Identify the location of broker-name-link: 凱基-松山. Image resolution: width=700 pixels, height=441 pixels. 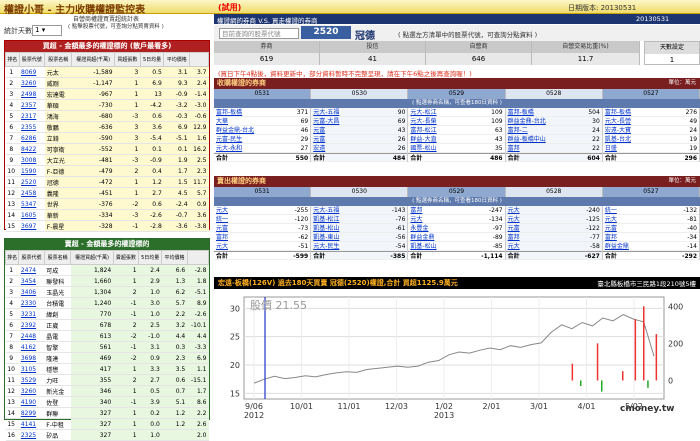
(326, 228).